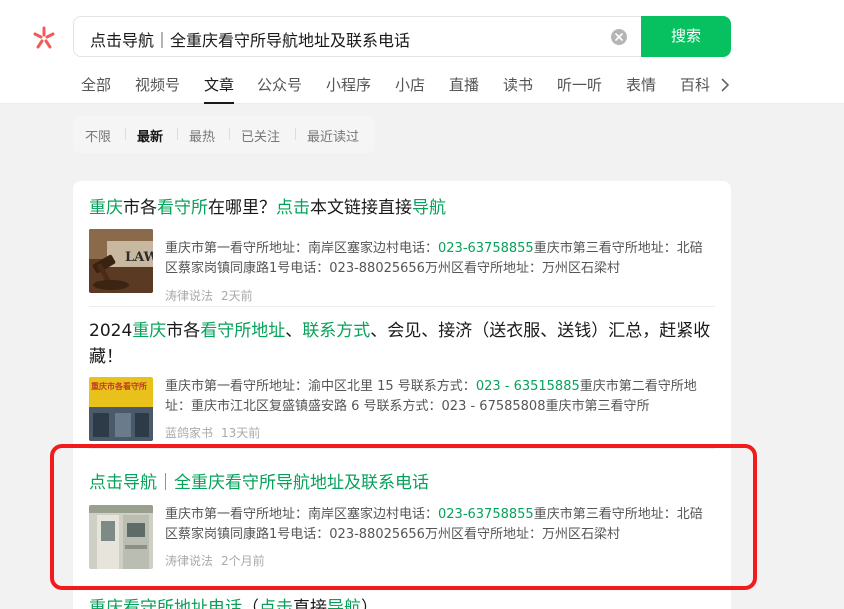 The width and height of the screenshot is (844, 609). Describe the element at coordinates (361, 208) in the screenshot. I see `title-part: 本文链接直接` at that location.